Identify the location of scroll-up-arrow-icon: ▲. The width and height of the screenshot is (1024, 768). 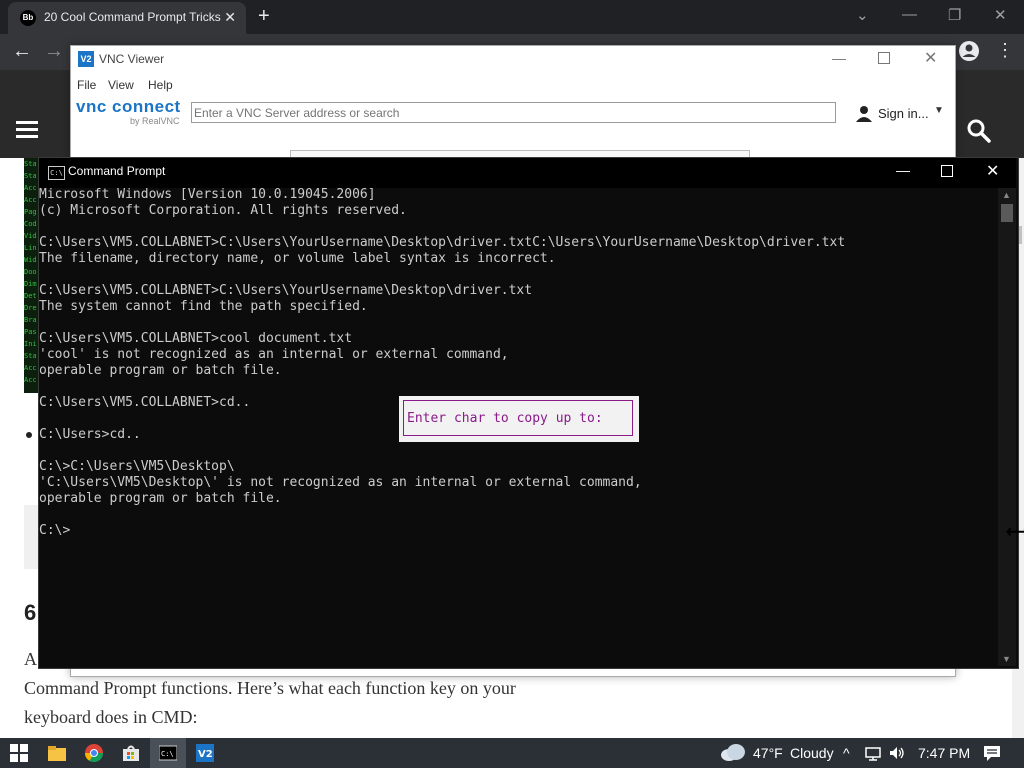
(1006, 195).